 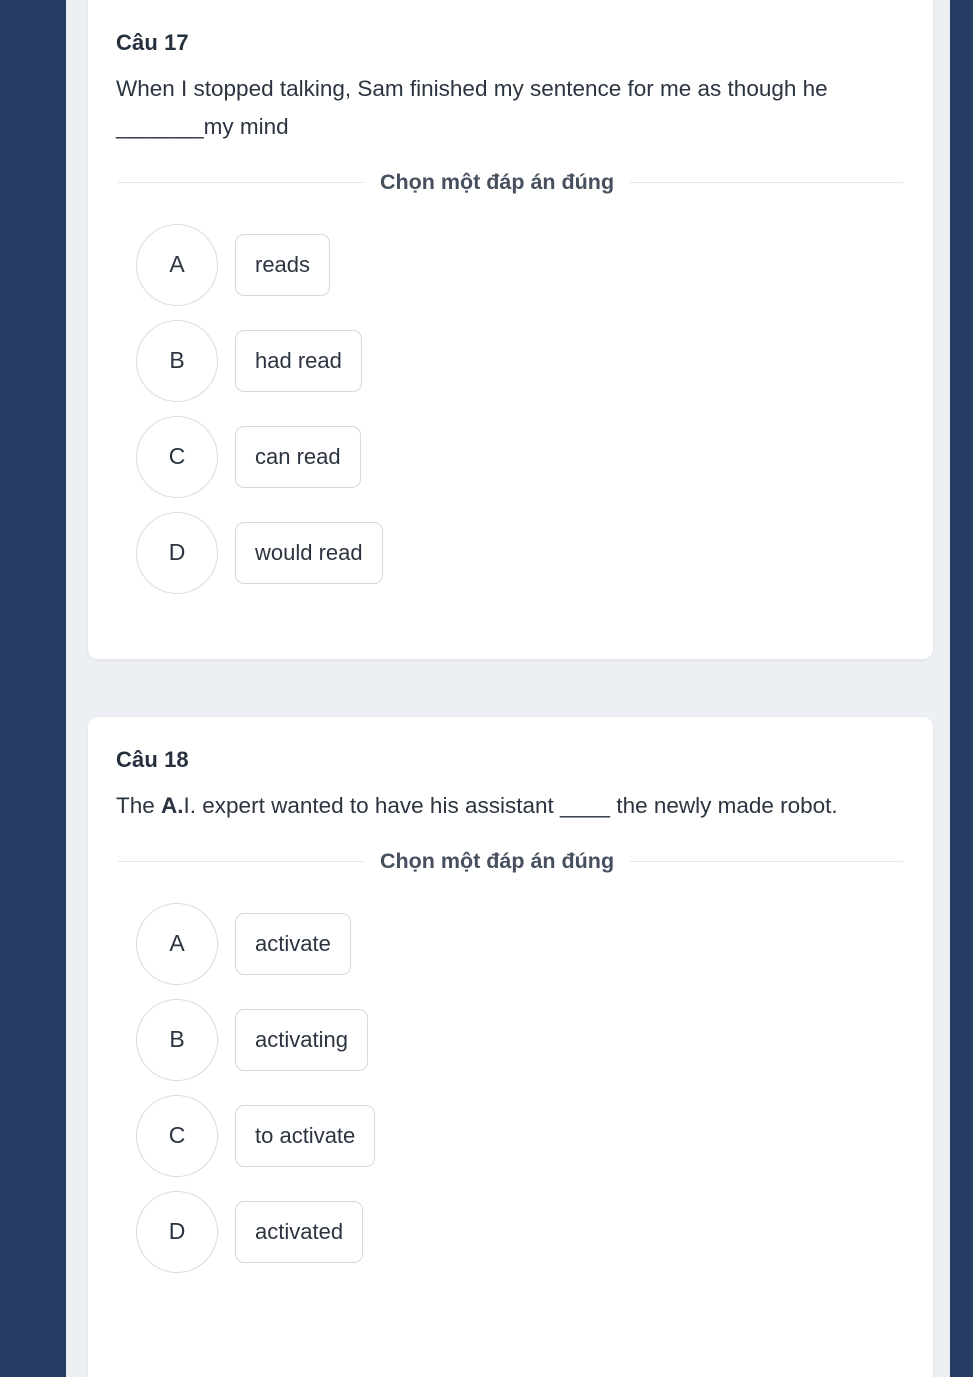 What do you see at coordinates (520, 1040) in the screenshot?
I see `answer-option-18-b: B activating` at bounding box center [520, 1040].